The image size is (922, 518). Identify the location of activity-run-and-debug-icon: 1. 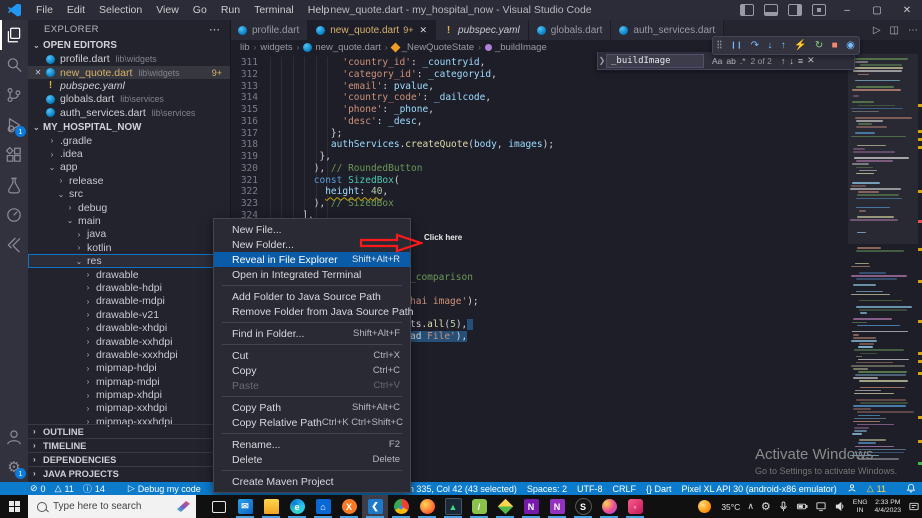
(14, 125).